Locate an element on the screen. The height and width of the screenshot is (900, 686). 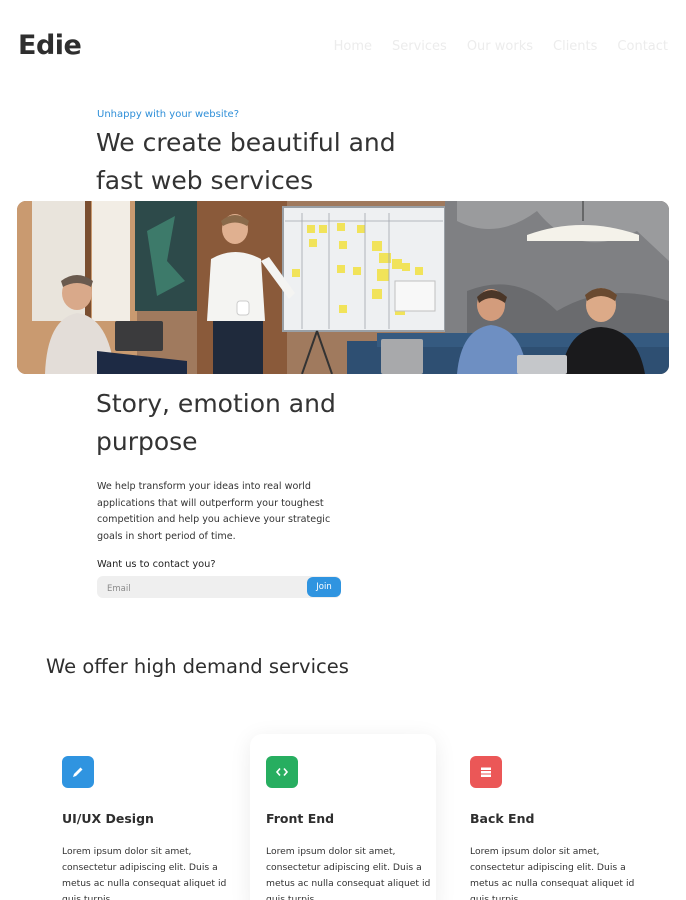
pencil-icon is located at coordinates (78, 772).